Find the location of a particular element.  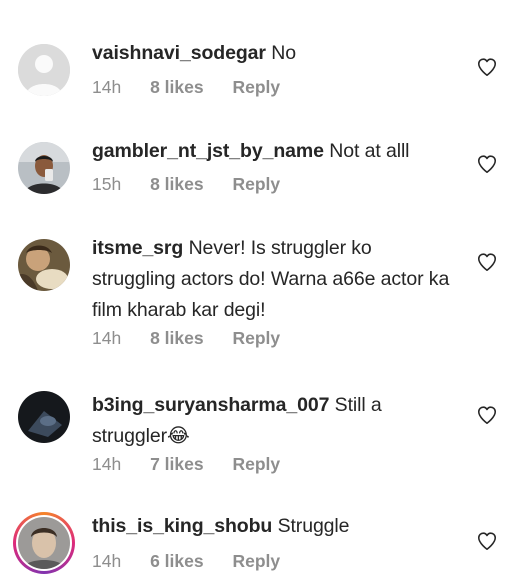

comment-username: itsme_srg is located at coordinates (137, 248).